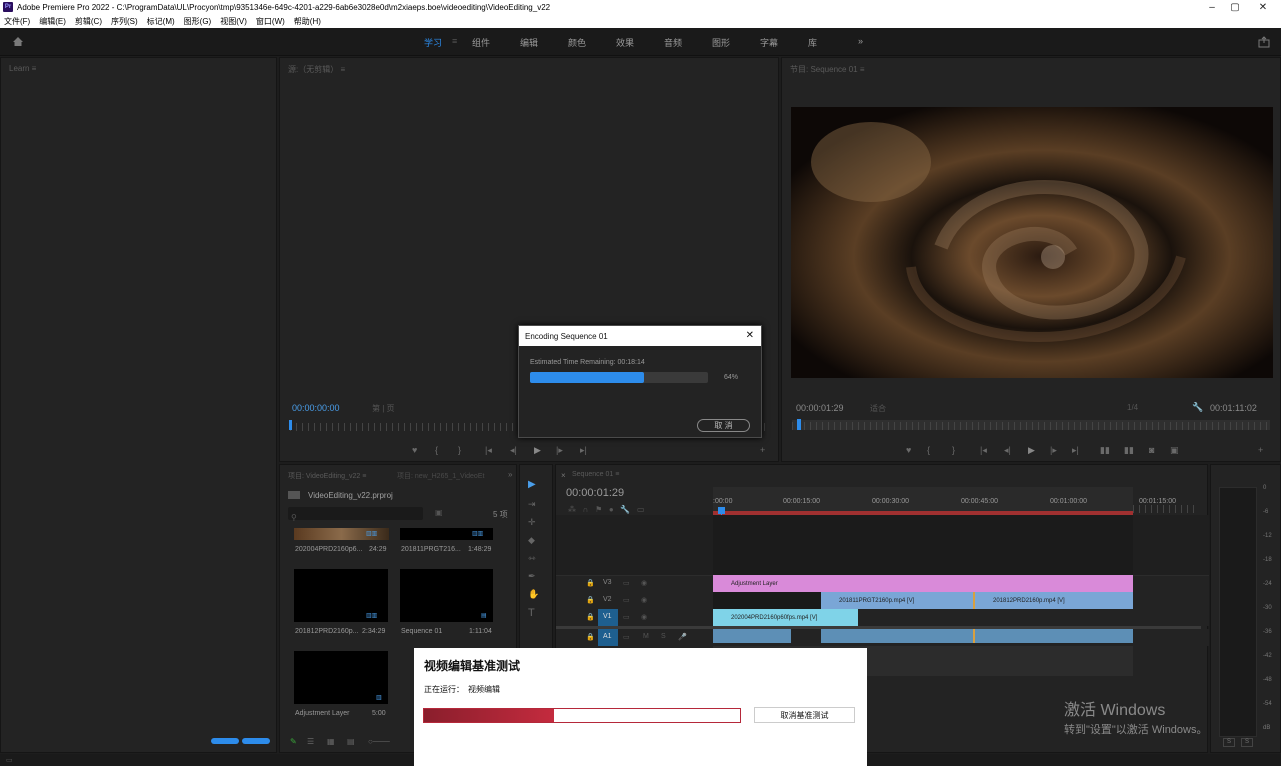 The height and width of the screenshot is (766, 1281). I want to click on program-quality-select: 1/4, so click(1132, 407).